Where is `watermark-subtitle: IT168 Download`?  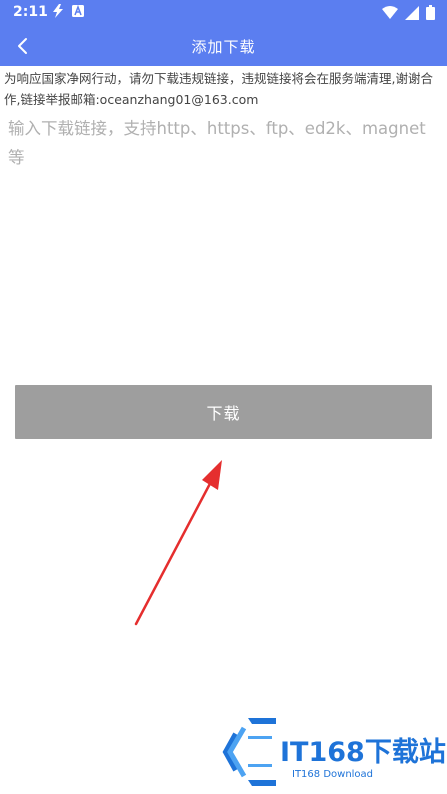 watermark-subtitle: IT168 Download is located at coordinates (333, 774).